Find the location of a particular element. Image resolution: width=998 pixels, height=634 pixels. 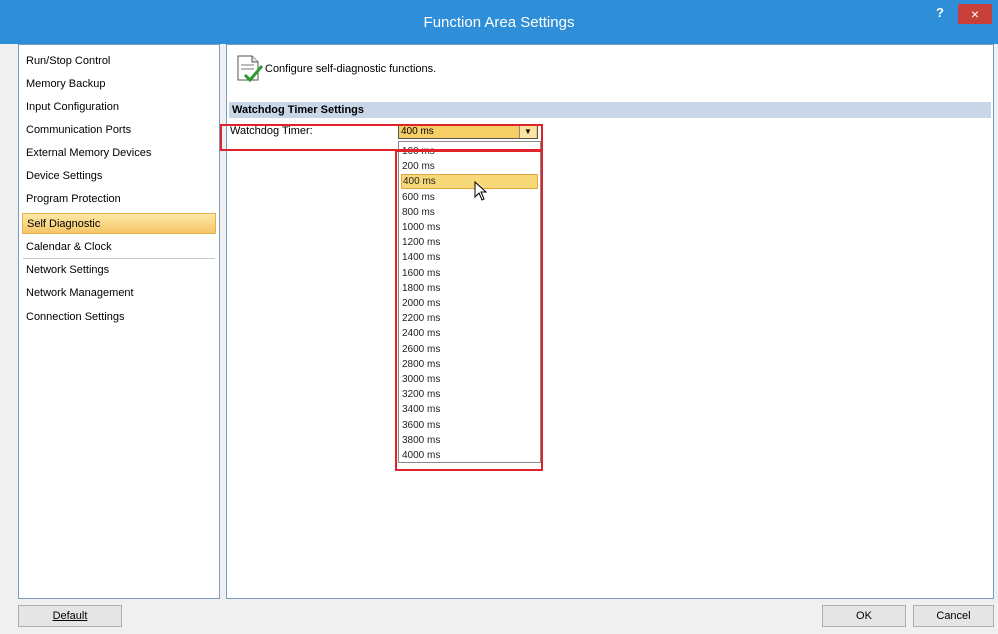

sidebar-item: Calendar & Clock is located at coordinates (119, 247).